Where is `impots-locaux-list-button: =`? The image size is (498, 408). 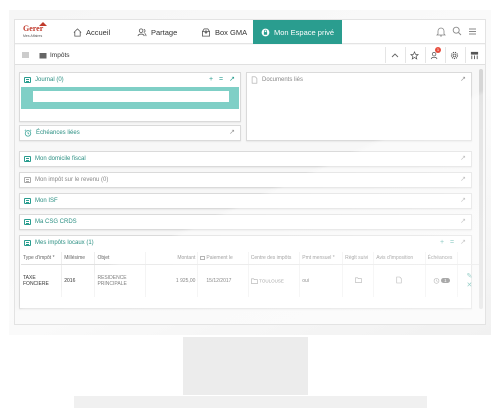 impots-locaux-list-button: = is located at coordinates (452, 243).